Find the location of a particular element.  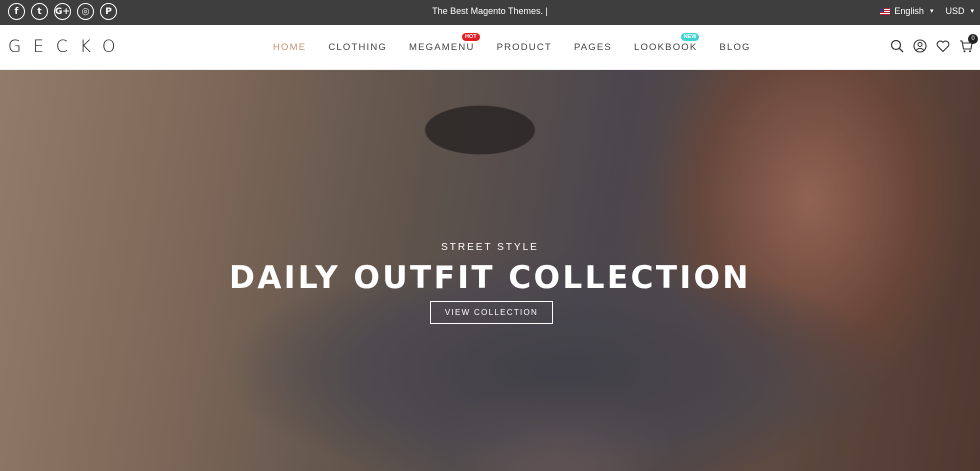

logo: GECKO is located at coordinates (67, 47).